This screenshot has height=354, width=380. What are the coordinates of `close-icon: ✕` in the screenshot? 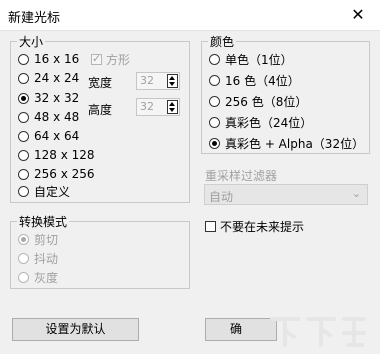 It's located at (358, 15).